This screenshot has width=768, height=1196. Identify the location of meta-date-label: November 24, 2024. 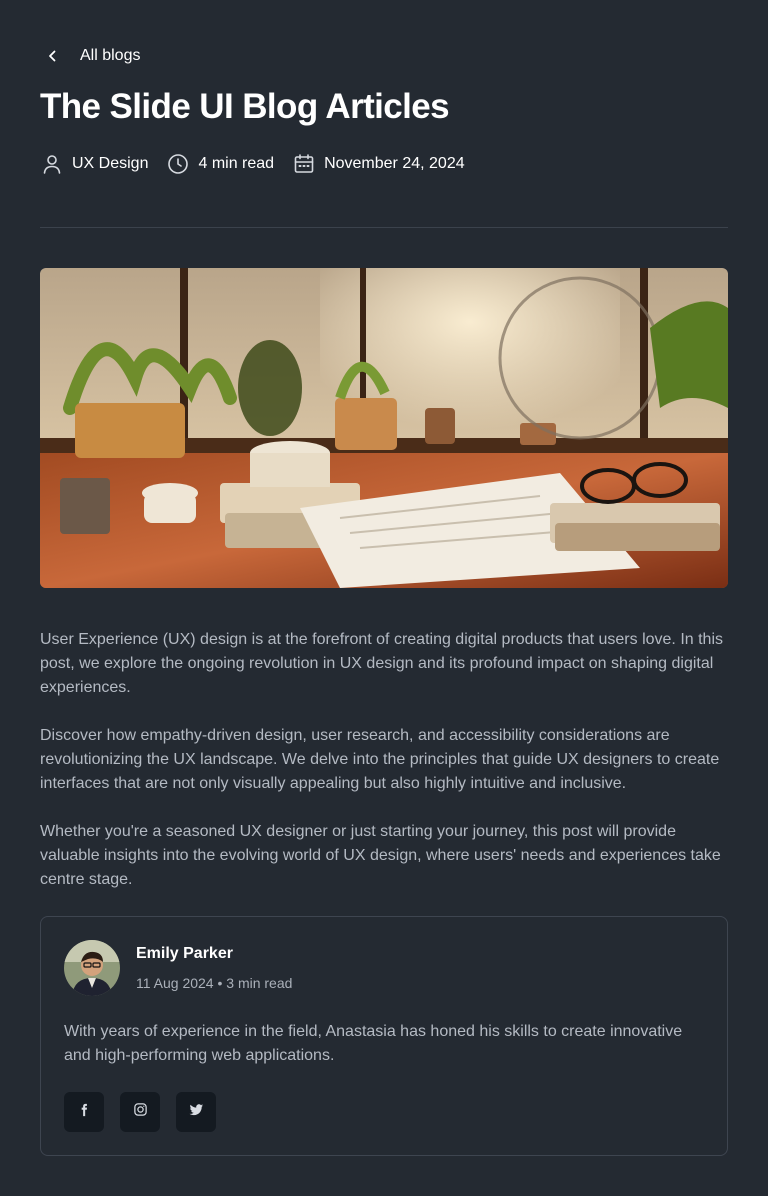
(394, 163).